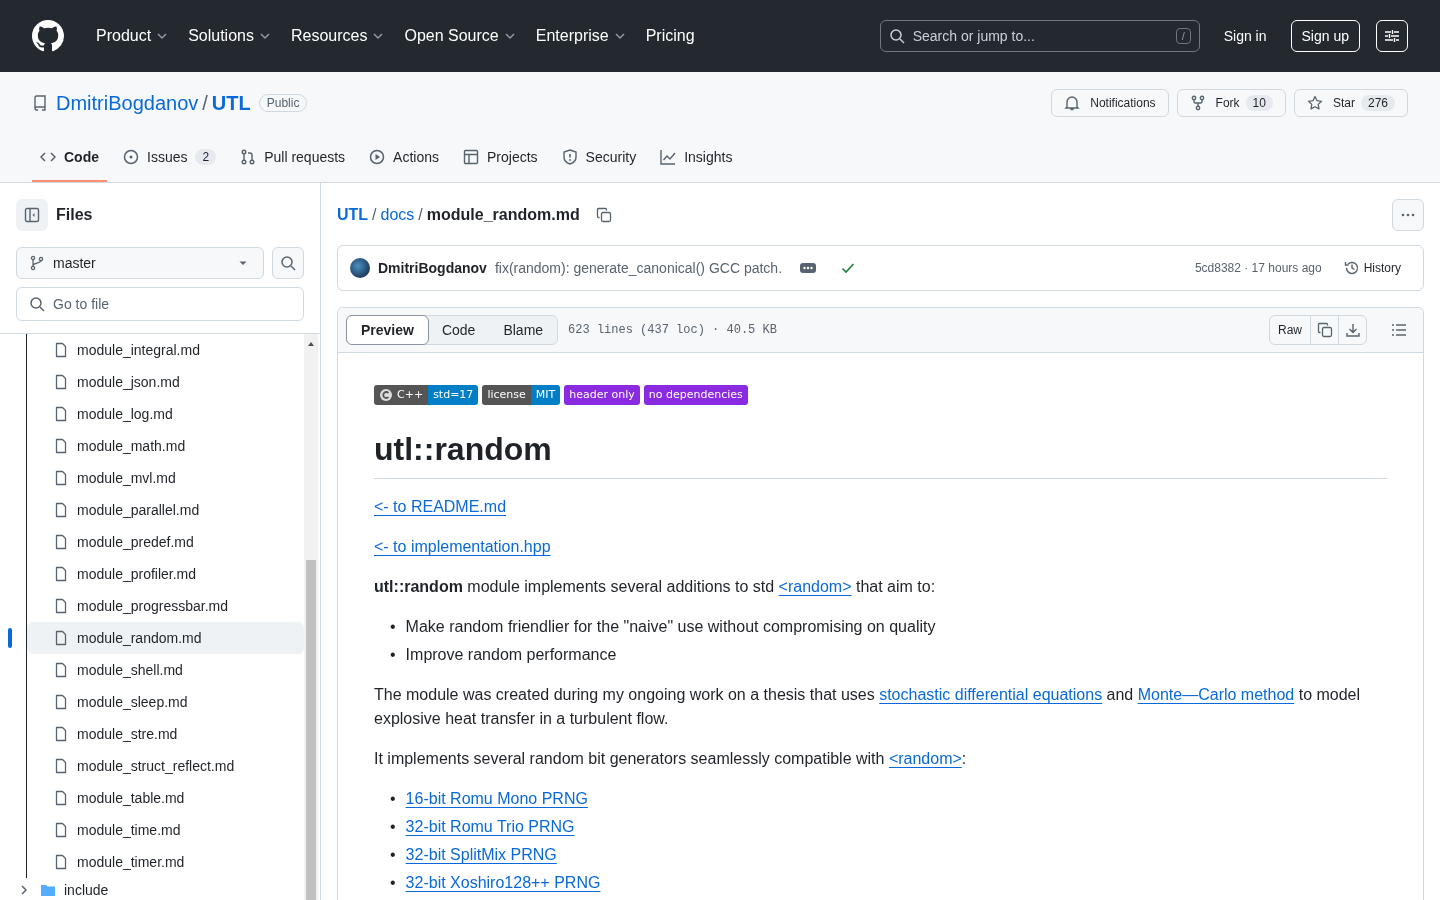 The width and height of the screenshot is (1440, 900). What do you see at coordinates (668, 157) in the screenshot?
I see `graph-icon` at bounding box center [668, 157].